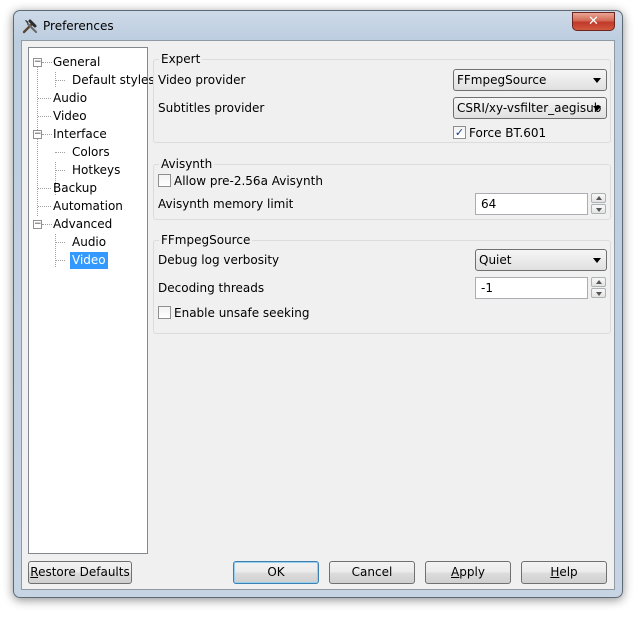 This screenshot has width=642, height=617. What do you see at coordinates (78, 26) in the screenshot?
I see `window-title: Preferences` at bounding box center [78, 26].